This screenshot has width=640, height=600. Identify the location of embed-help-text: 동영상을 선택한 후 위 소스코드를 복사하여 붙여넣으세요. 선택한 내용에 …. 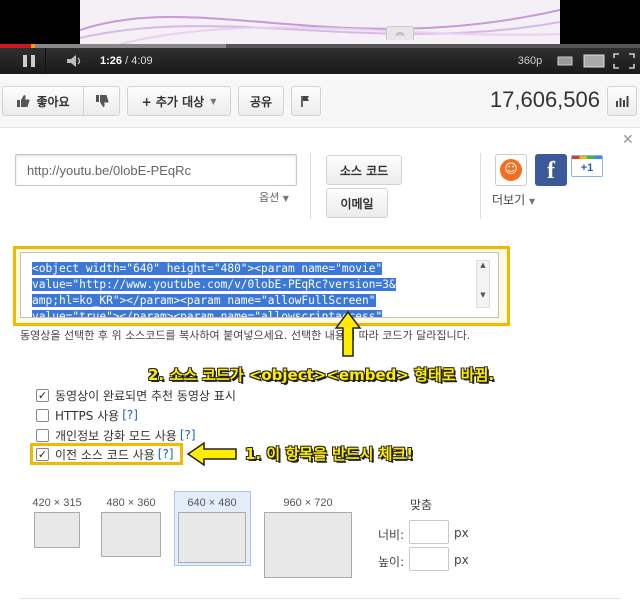
(245, 335).